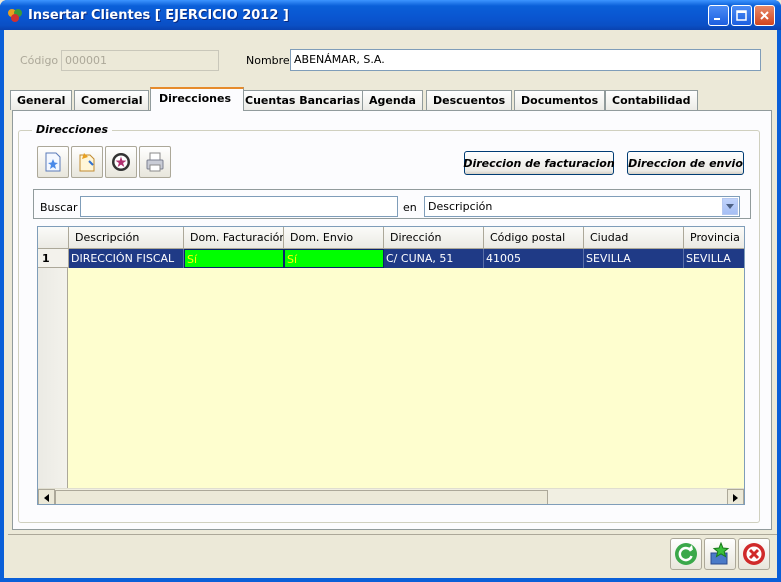 This screenshot has width=781, height=582. I want to click on search-field-value: Descripción, so click(460, 206).